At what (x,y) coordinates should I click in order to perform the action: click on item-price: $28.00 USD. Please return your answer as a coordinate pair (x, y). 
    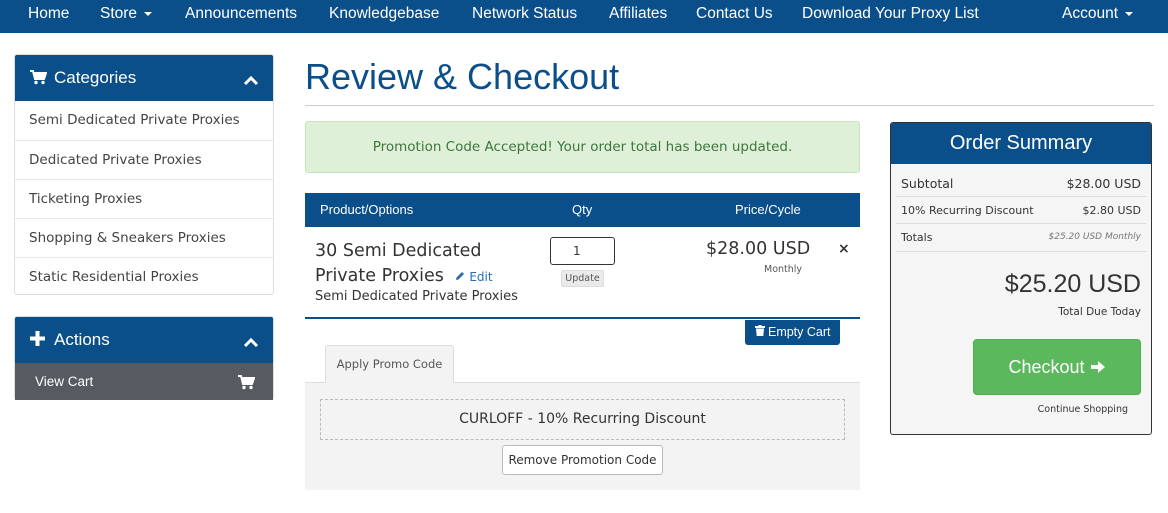
    Looking at the image, I should click on (758, 249).